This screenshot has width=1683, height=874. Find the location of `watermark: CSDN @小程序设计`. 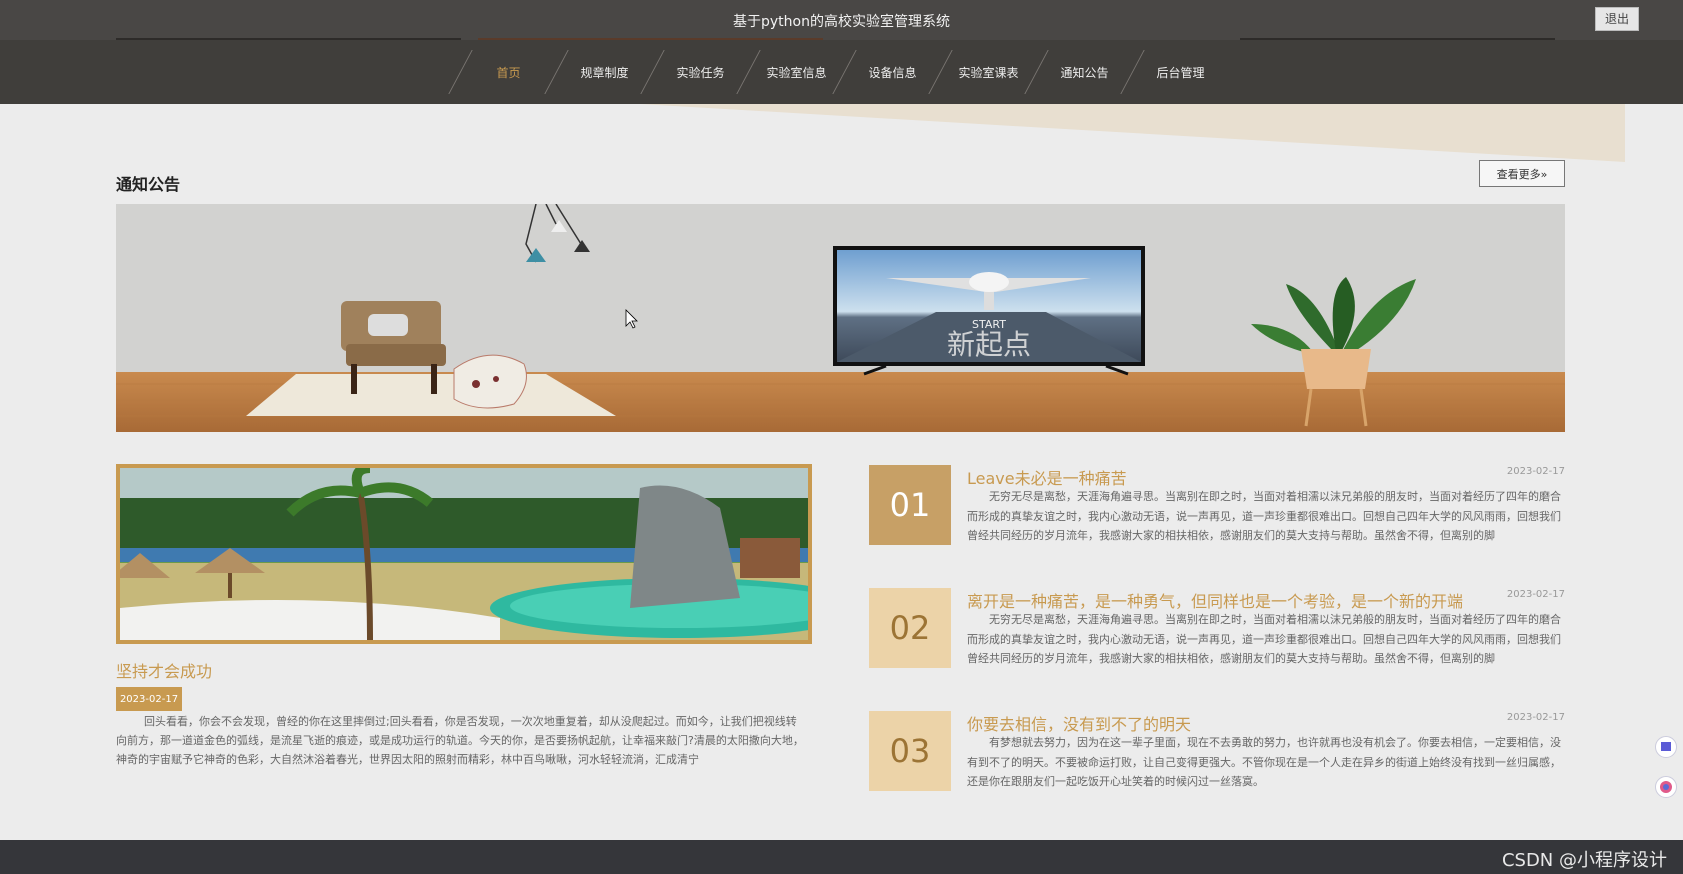

watermark: CSDN @小程序设计 is located at coordinates (1584, 860).